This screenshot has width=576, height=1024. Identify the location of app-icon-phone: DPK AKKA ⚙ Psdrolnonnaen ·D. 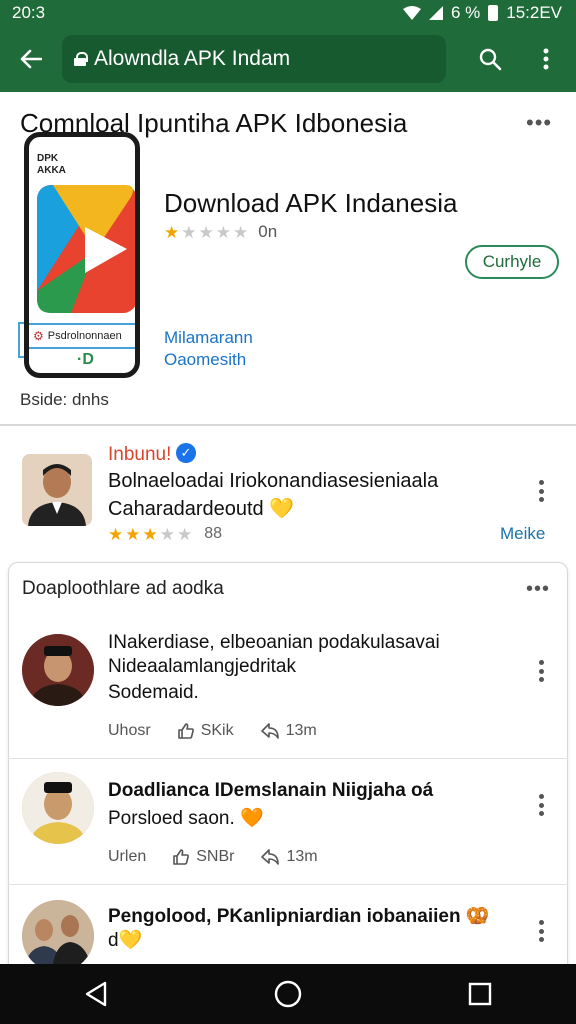
(82, 255).